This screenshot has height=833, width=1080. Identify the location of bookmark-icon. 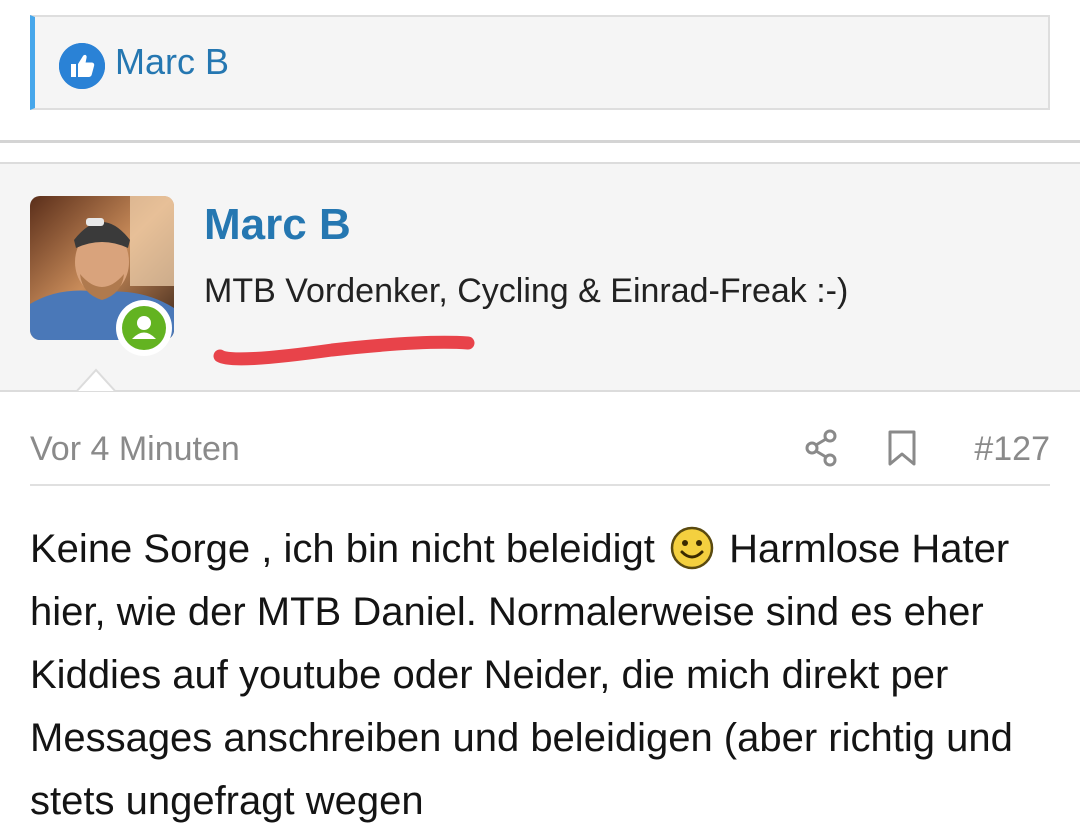
(902, 448).